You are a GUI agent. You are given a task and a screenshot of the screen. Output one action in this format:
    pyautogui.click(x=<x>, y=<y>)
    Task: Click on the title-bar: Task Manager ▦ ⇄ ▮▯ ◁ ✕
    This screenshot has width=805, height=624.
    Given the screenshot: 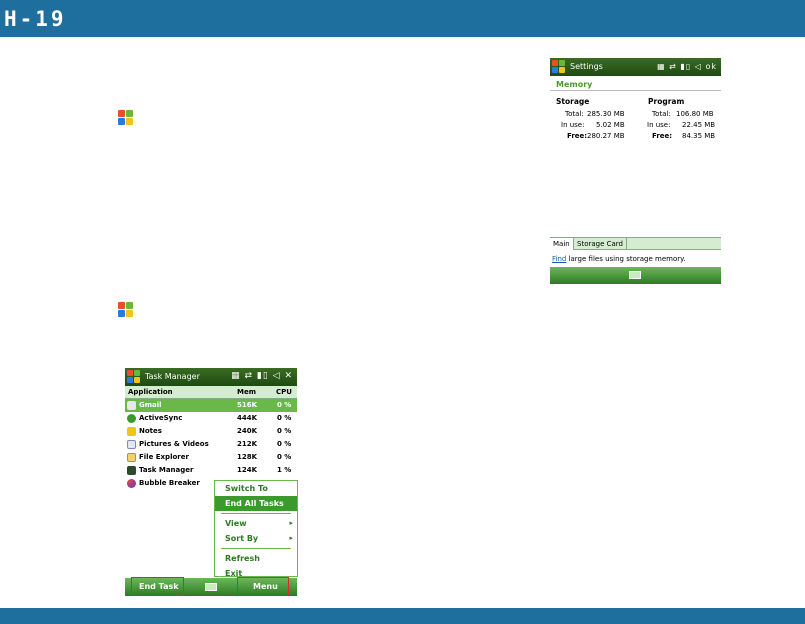 What is the action you would take?
    pyautogui.click(x=211, y=377)
    